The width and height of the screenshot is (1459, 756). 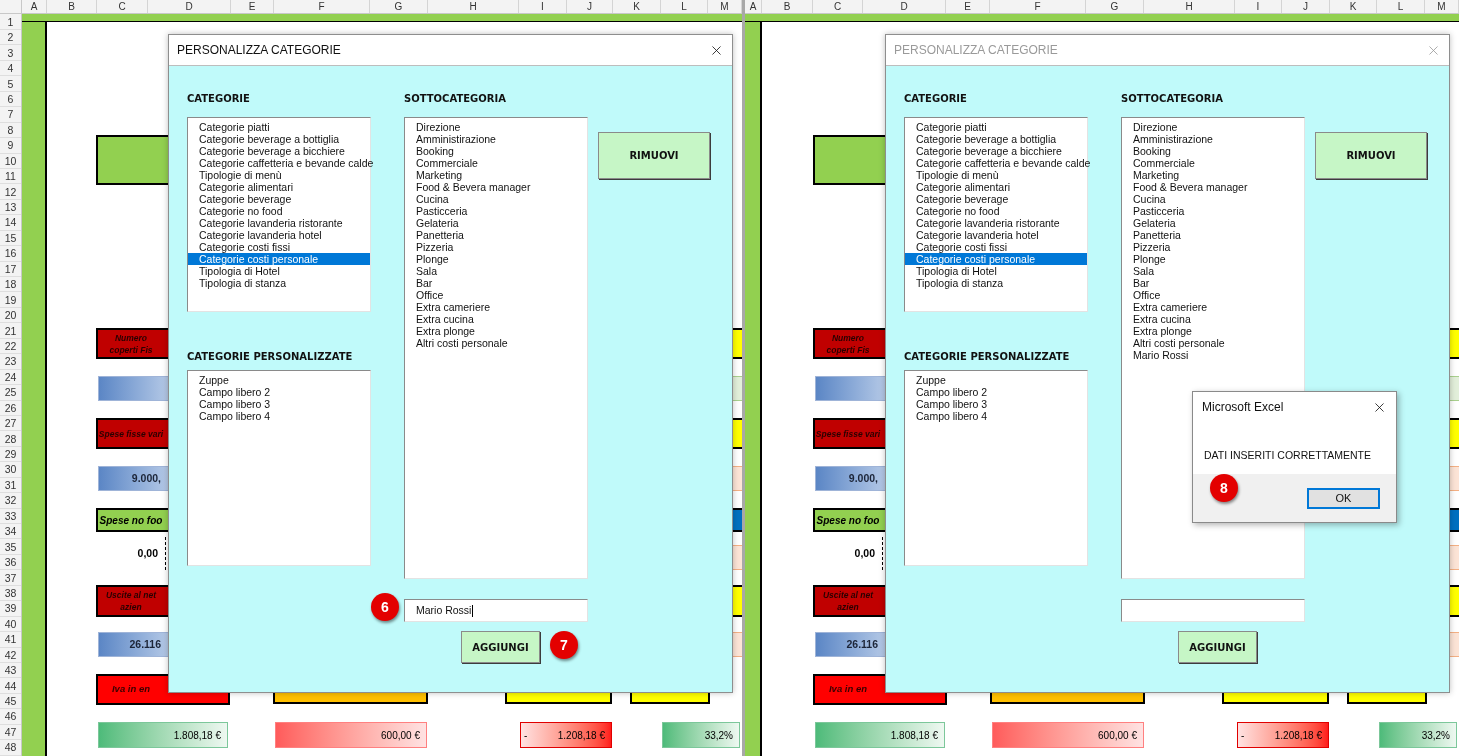 What do you see at coordinates (10, 732) in the screenshot?
I see `row-header: 47` at bounding box center [10, 732].